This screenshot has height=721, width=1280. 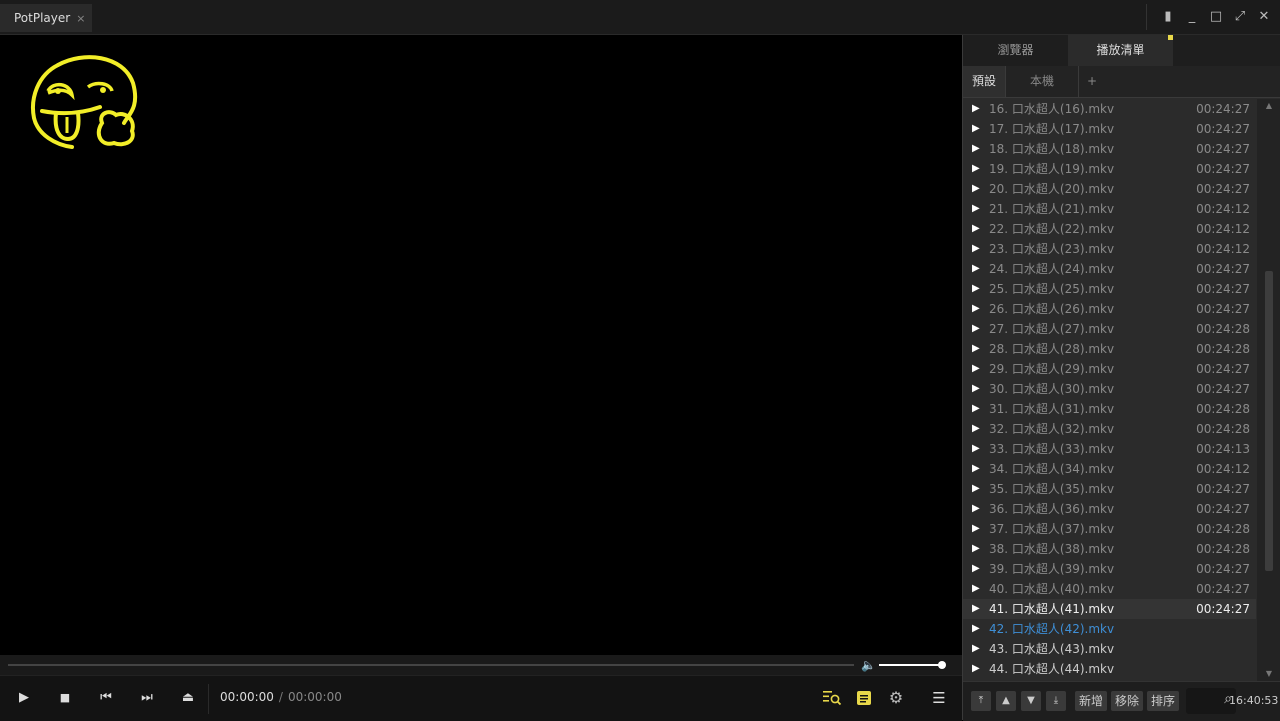 What do you see at coordinates (1052, 549) in the screenshot?
I see `playlist-item-name: 38. 口水超人(38).mkv` at bounding box center [1052, 549].